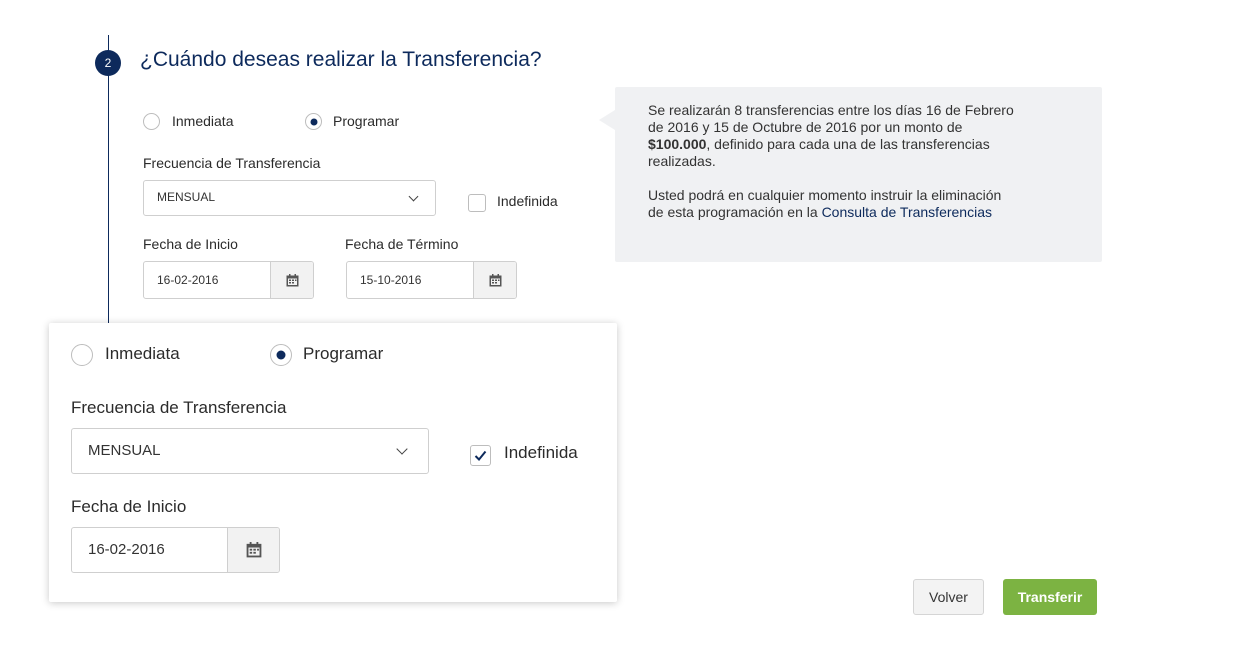  I want to click on start-date-label: Fecha de Inicio, so click(190, 244).